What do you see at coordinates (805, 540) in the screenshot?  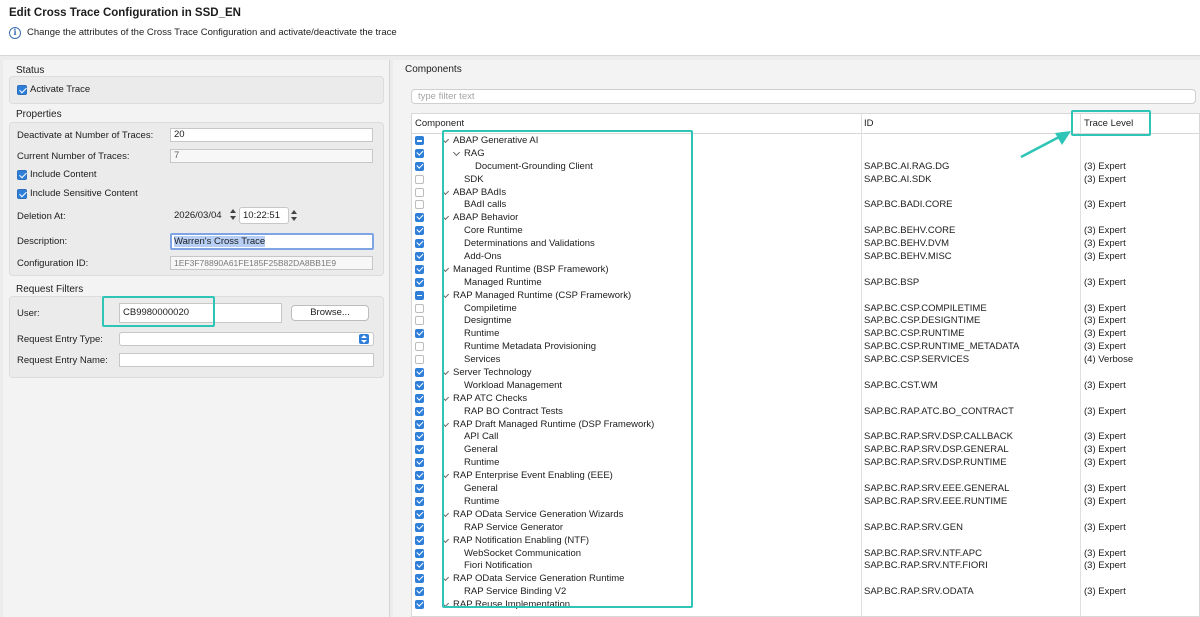 I see `table-row: RAP Notification Enabling (NTF)` at bounding box center [805, 540].